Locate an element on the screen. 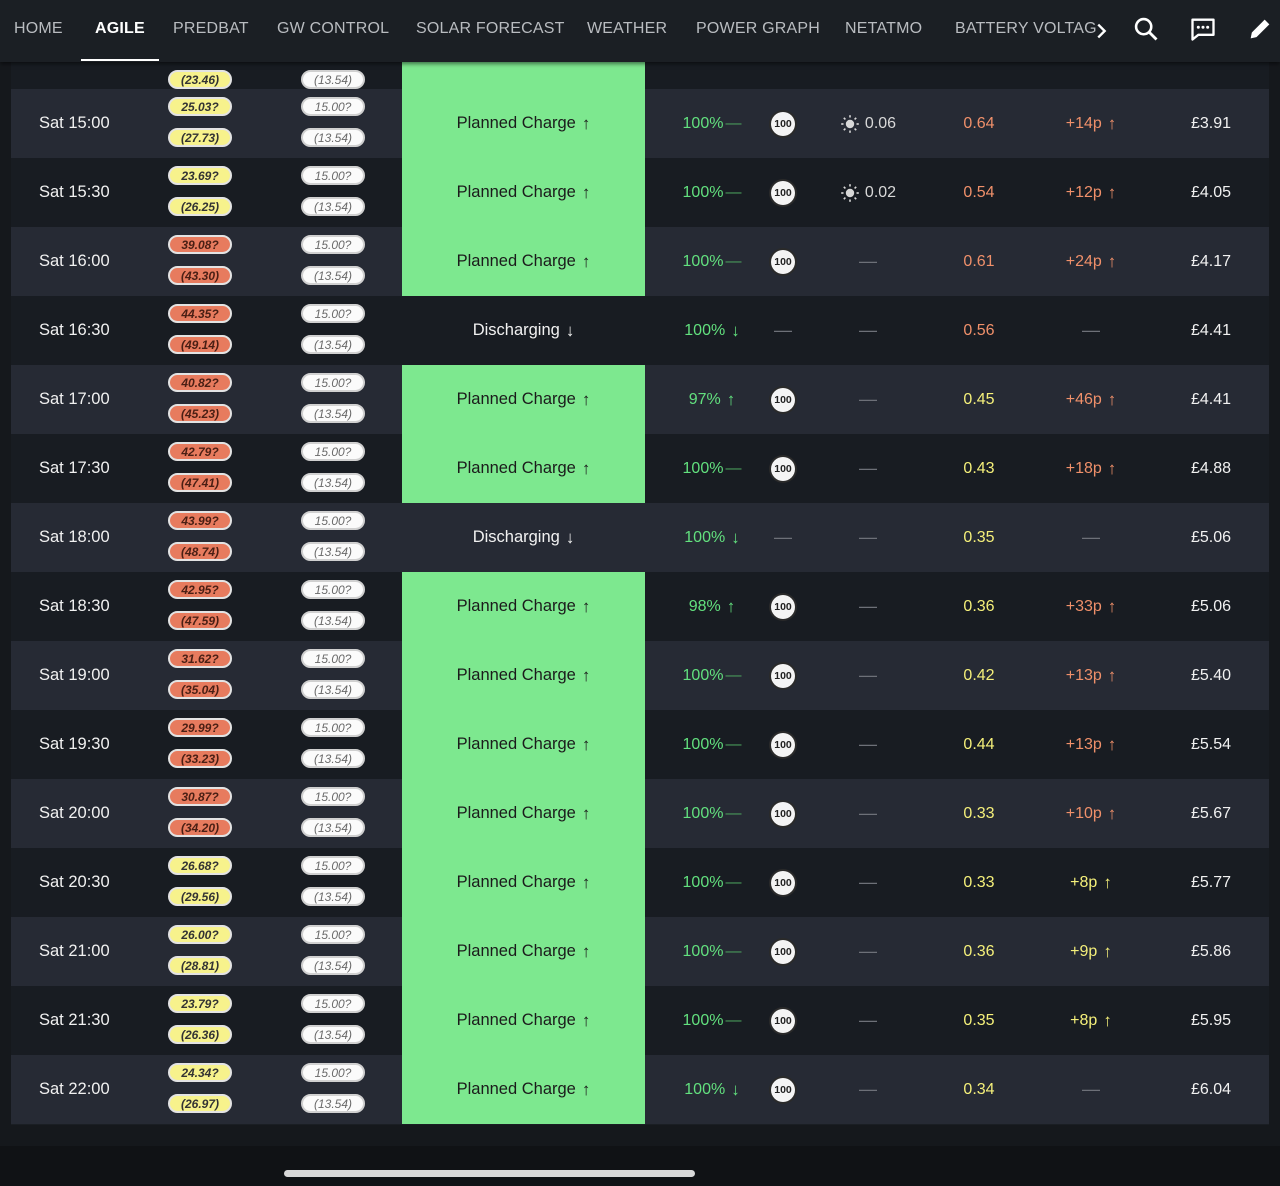 This screenshot has width=1280, height=1186. tab-solar-forecast: SOLAR FORECAST is located at coordinates (490, 31).